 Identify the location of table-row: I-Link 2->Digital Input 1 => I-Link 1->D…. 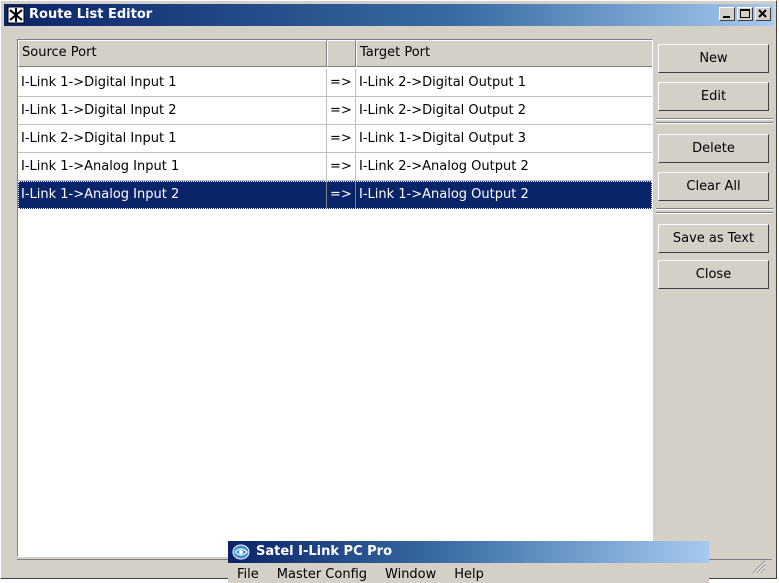
(335, 139).